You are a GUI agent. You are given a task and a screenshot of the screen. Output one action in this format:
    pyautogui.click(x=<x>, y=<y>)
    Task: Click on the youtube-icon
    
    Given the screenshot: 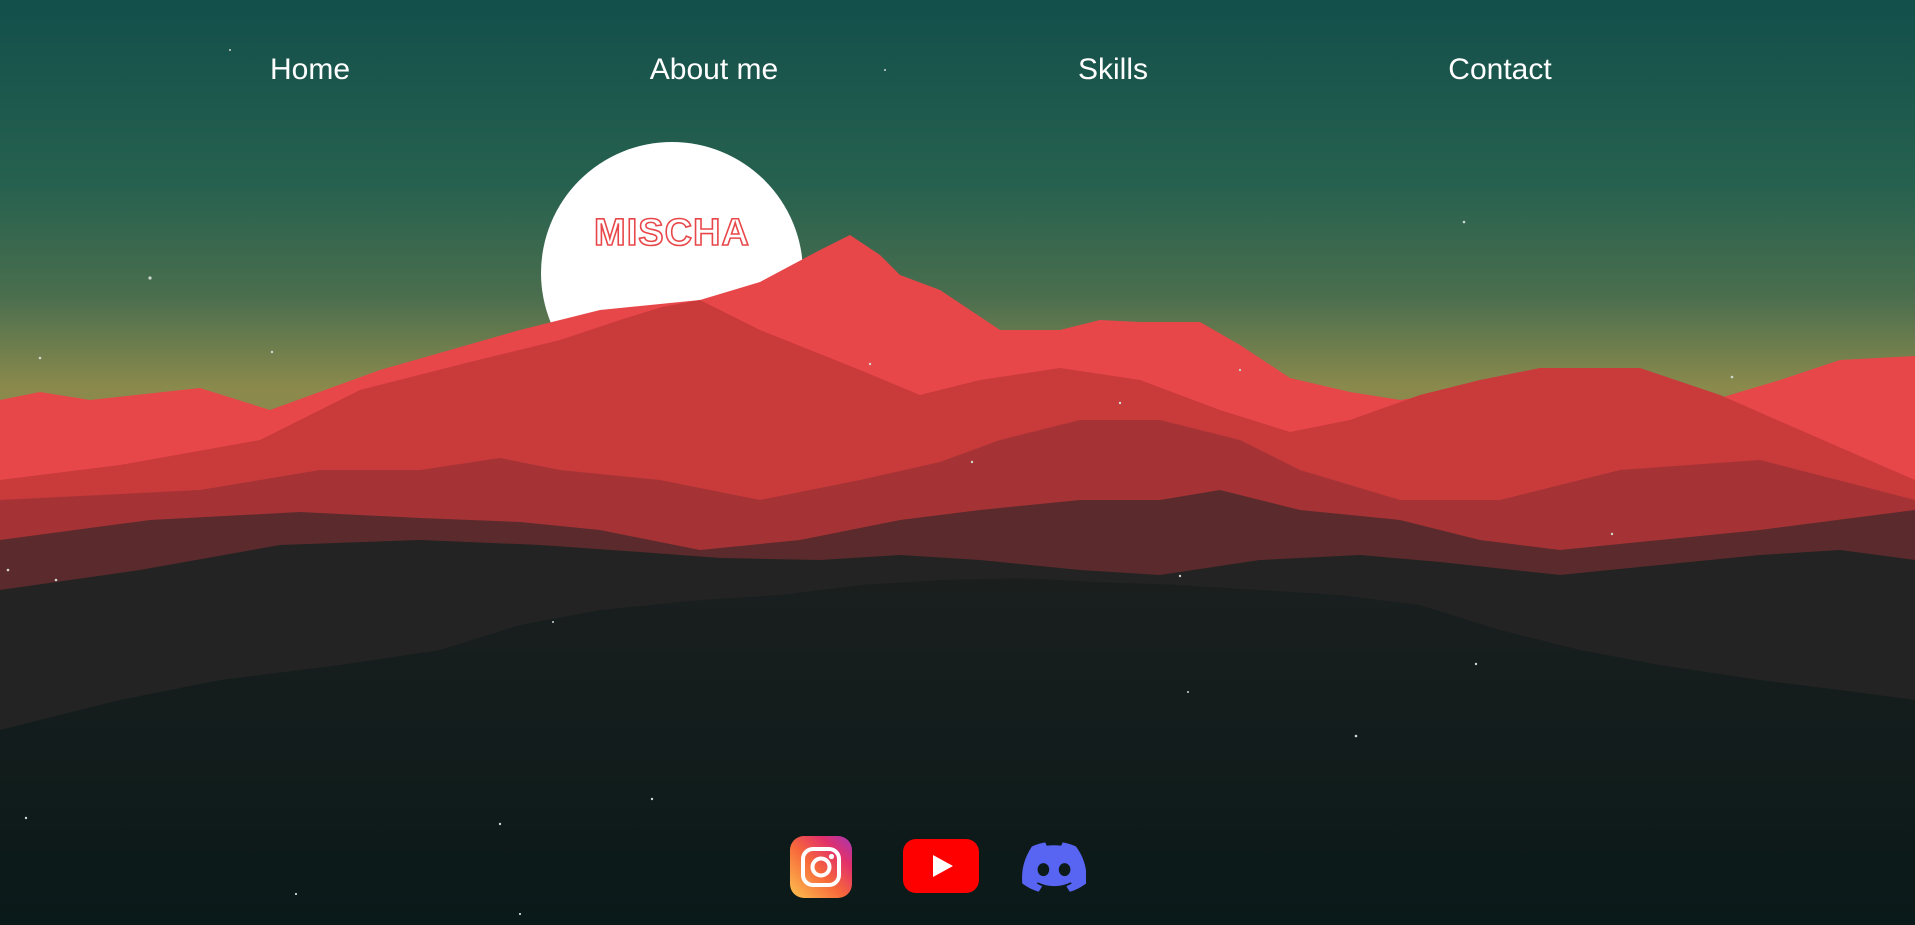 What is the action you would take?
    pyautogui.click(x=941, y=866)
    